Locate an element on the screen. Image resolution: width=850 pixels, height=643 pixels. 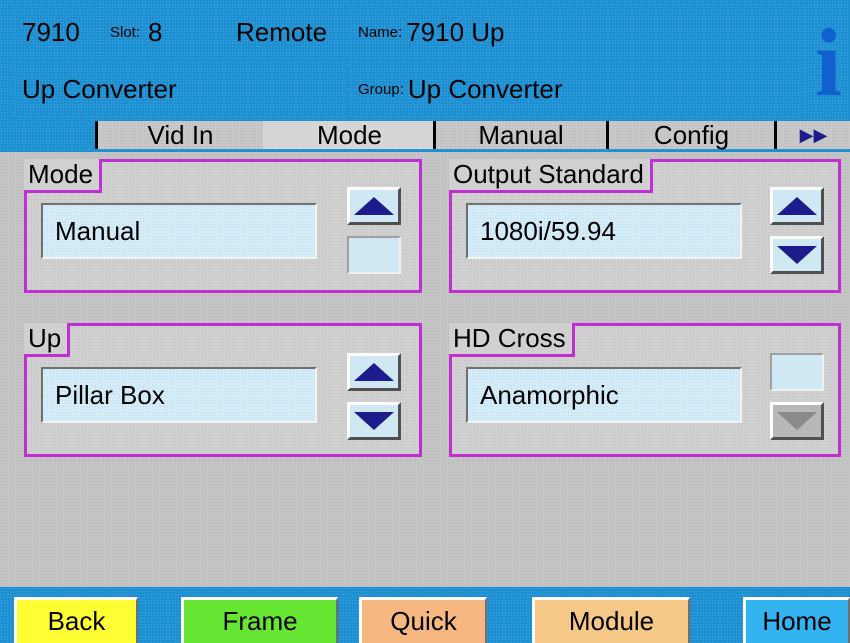
output-standard-down-button is located at coordinates (797, 255).